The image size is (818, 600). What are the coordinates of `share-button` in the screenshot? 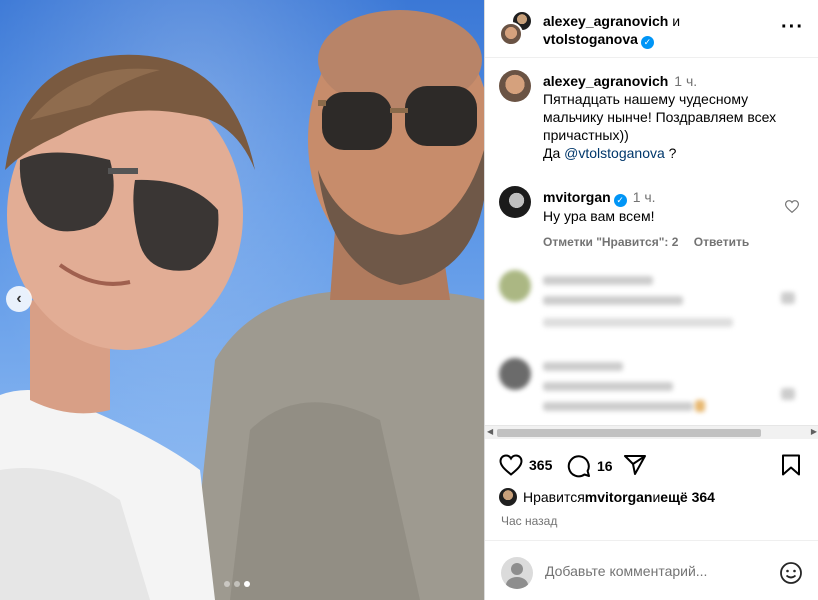 It's located at (638, 465).